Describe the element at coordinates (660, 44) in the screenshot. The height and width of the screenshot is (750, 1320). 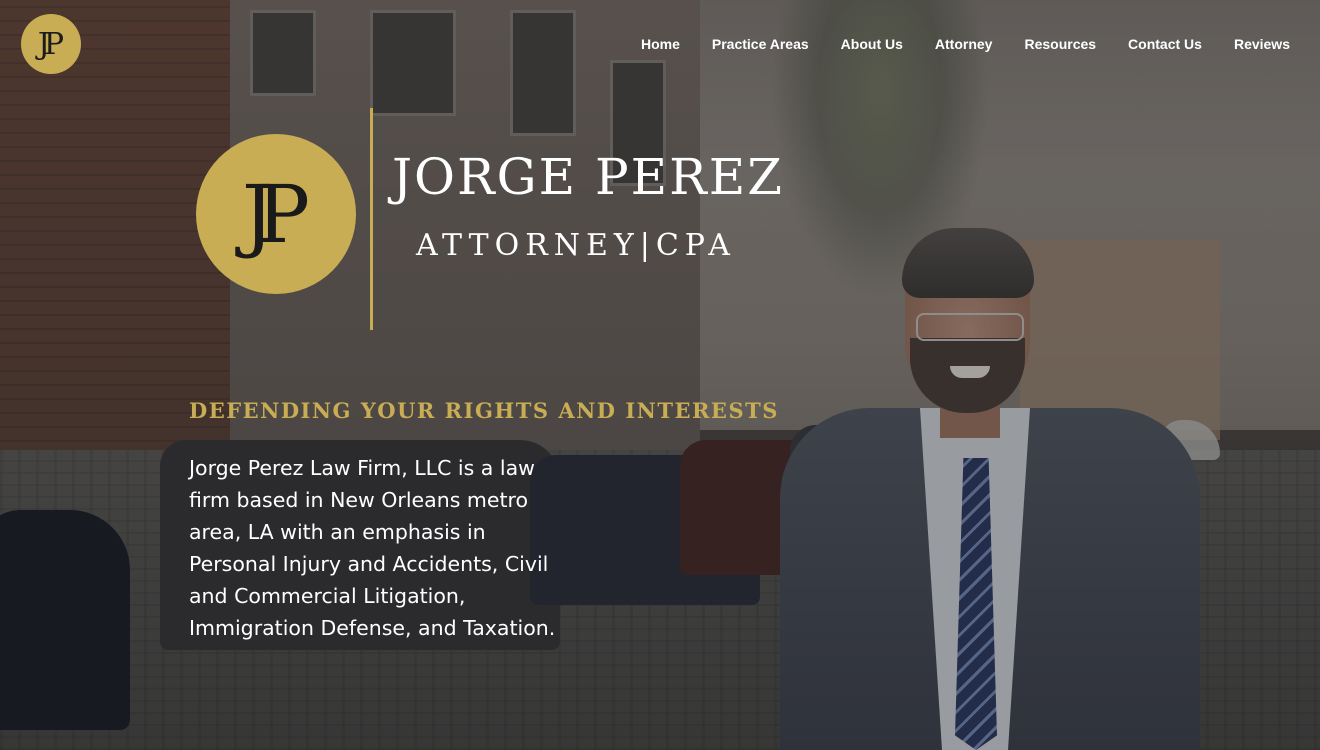
I see `nav-home: Home` at that location.